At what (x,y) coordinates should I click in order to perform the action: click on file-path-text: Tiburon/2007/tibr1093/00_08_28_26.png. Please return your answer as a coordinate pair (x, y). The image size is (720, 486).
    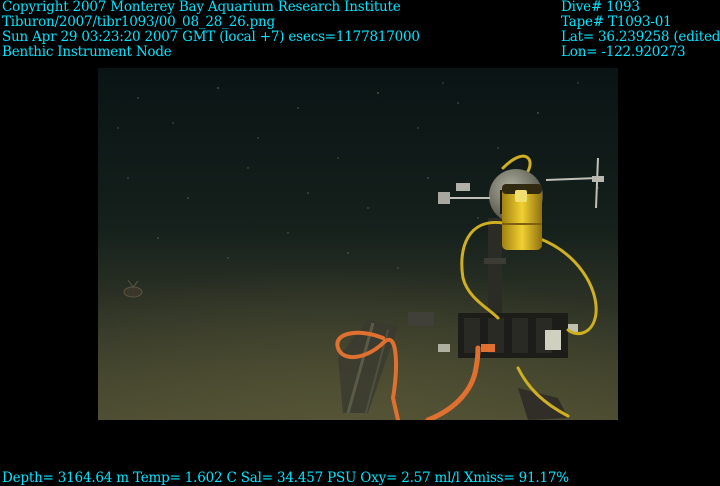
    Looking at the image, I should click on (138, 22).